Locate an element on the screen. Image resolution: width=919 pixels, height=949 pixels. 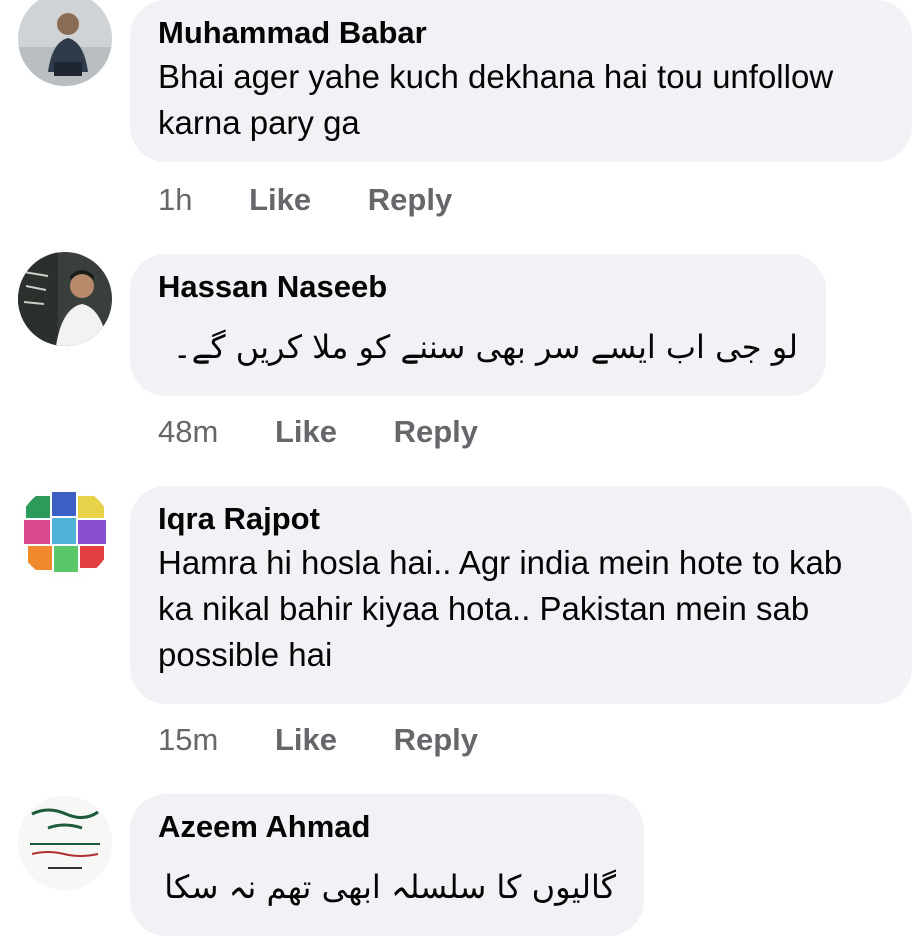
comment-timestamp: 48m is located at coordinates (188, 432).